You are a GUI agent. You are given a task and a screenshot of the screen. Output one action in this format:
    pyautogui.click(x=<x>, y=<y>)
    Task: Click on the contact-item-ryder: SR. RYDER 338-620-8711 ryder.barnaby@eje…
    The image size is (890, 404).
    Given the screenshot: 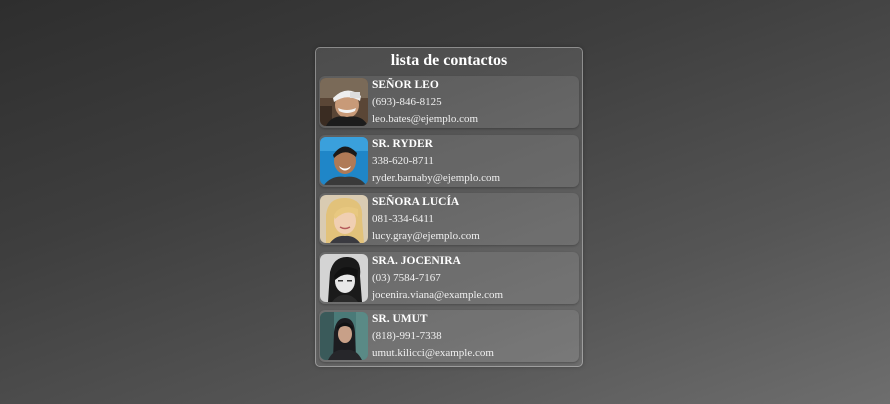 What is the action you would take?
    pyautogui.click(x=449, y=160)
    